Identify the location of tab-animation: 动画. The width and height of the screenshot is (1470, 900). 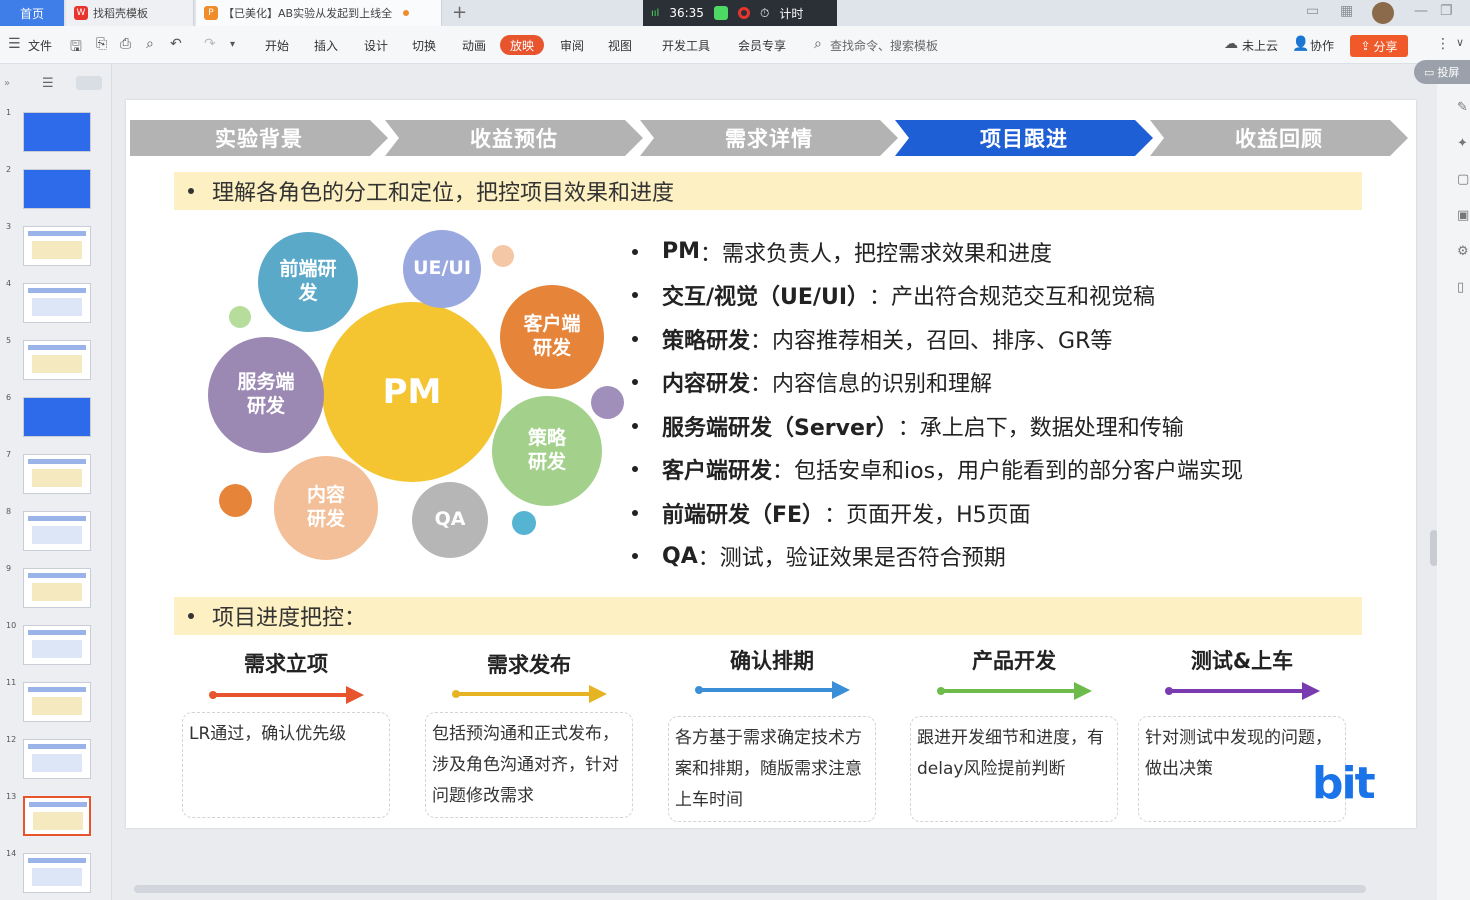
(474, 45).